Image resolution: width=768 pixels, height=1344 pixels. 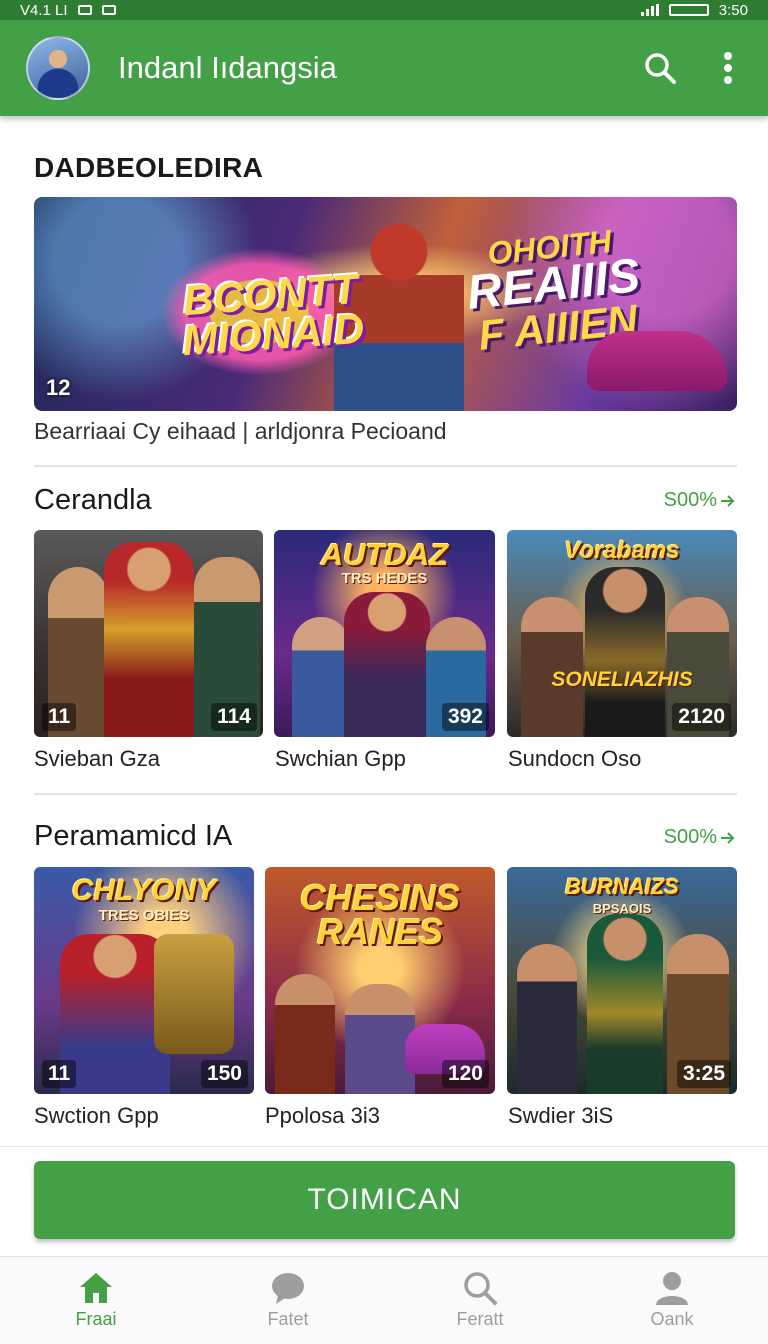 What do you see at coordinates (144, 915) in the screenshot?
I see `card-art-subtitle: TRES OBIES` at bounding box center [144, 915].